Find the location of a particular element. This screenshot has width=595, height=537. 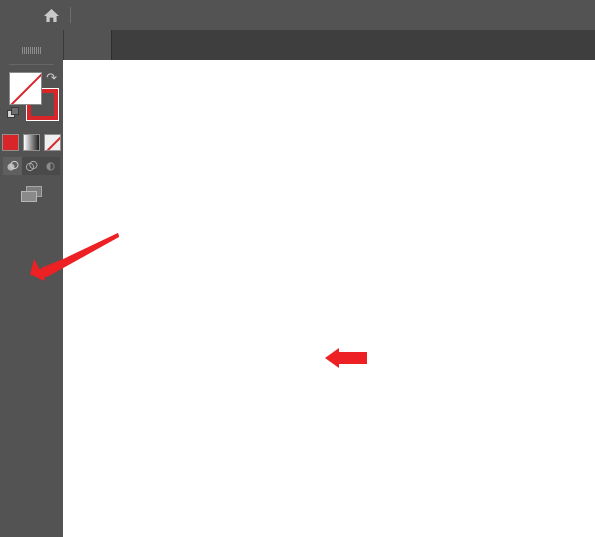

document-tab is located at coordinates (88, 45).